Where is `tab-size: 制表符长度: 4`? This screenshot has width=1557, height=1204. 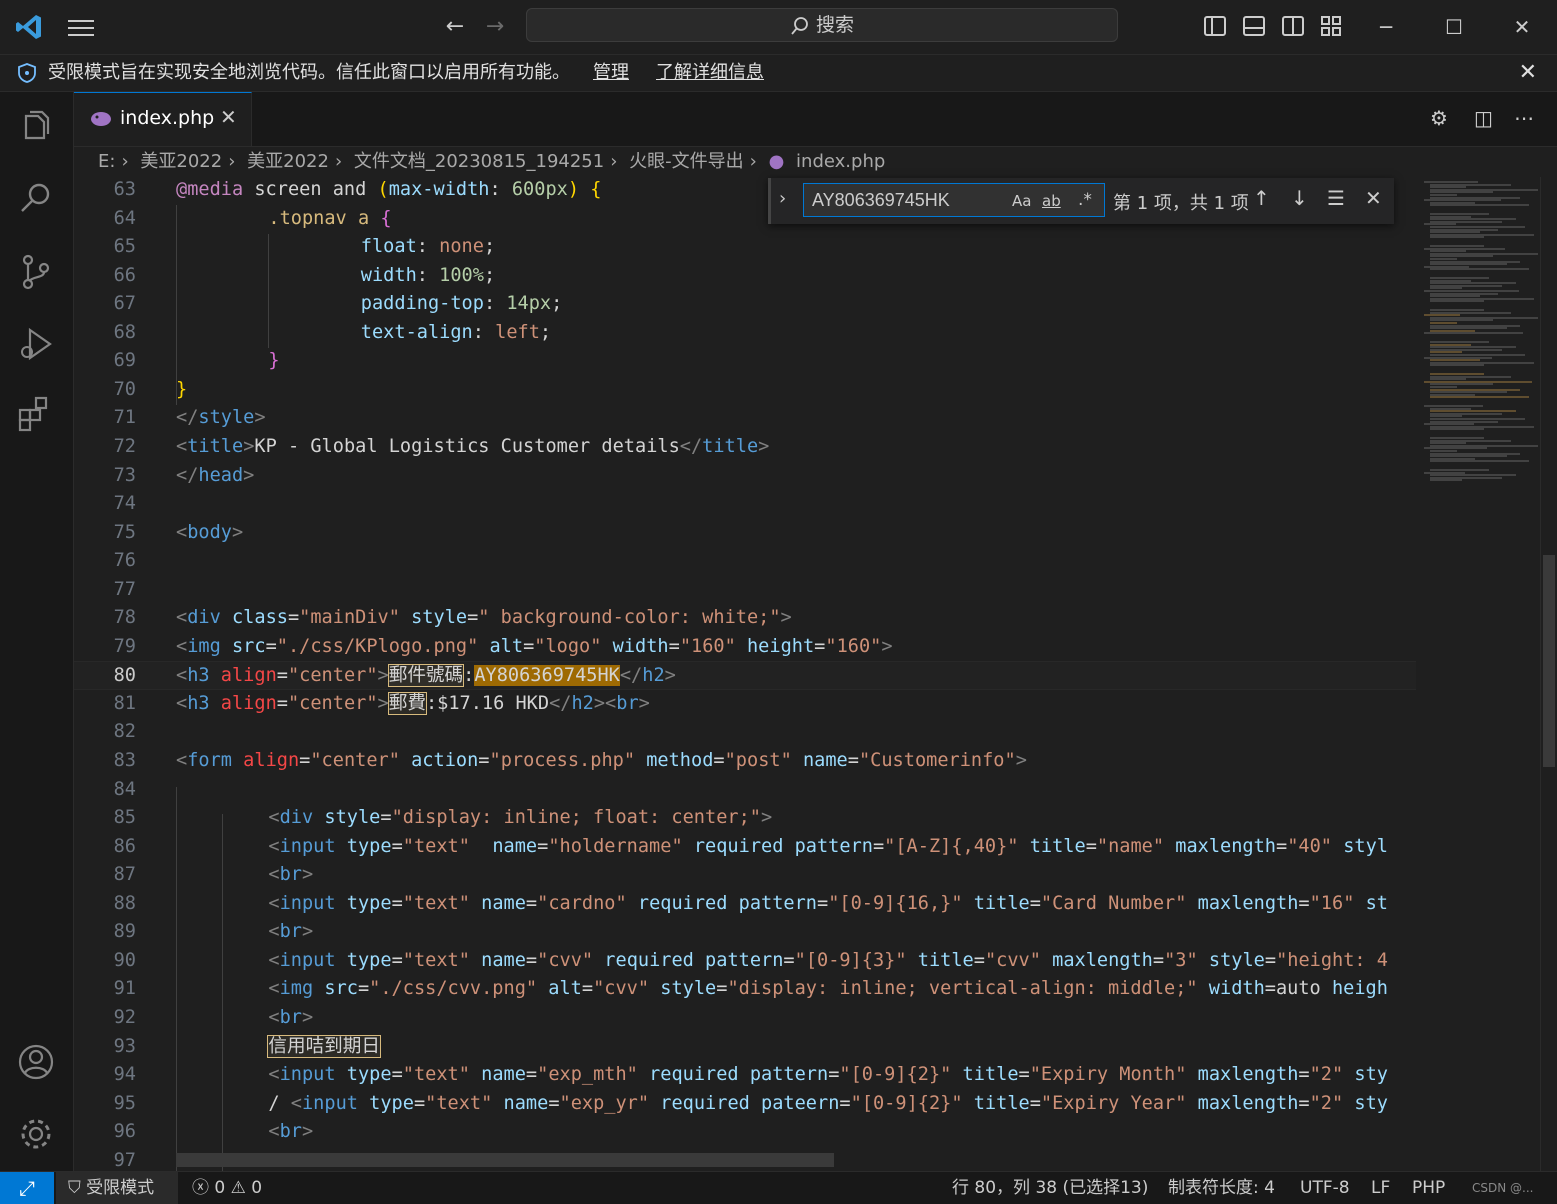 tab-size: 制表符长度: 4 is located at coordinates (1221, 1188).